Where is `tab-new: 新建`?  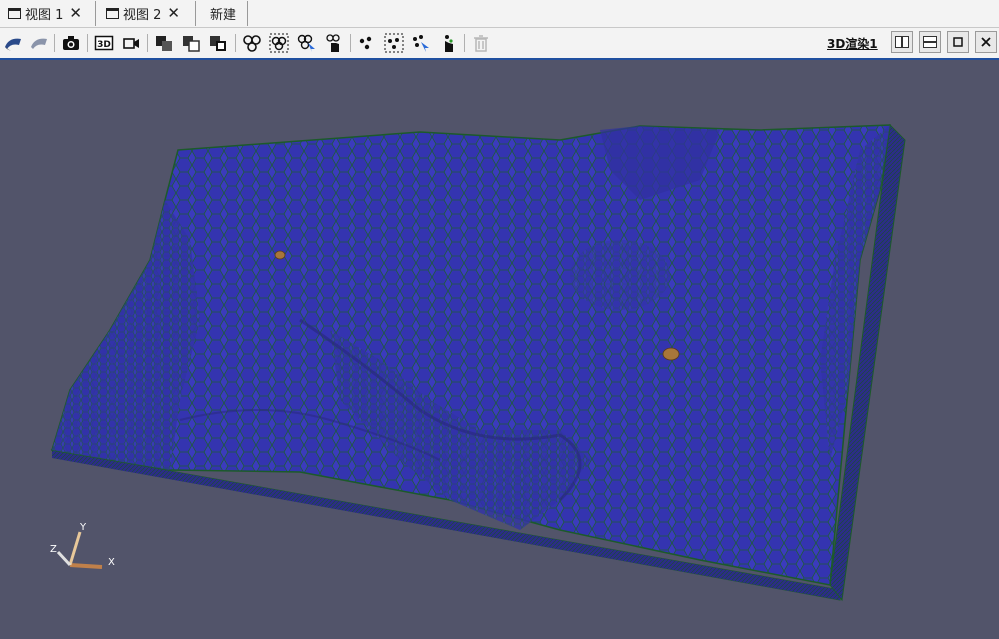
tab-new: 新建 is located at coordinates (223, 13).